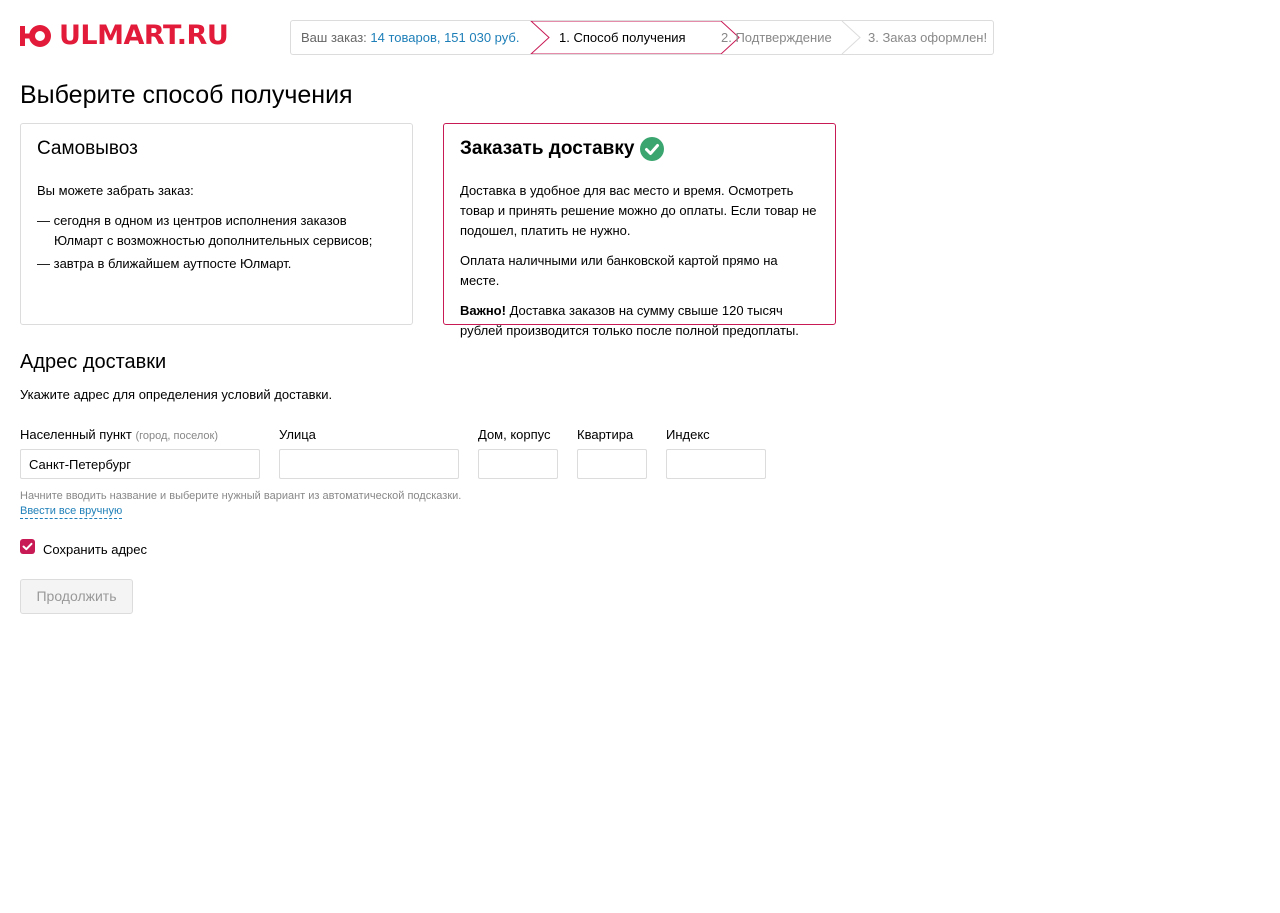 This screenshot has height=913, width=1280. Describe the element at coordinates (514, 434) in the screenshot. I see `house-label: Дом, корпус` at that location.